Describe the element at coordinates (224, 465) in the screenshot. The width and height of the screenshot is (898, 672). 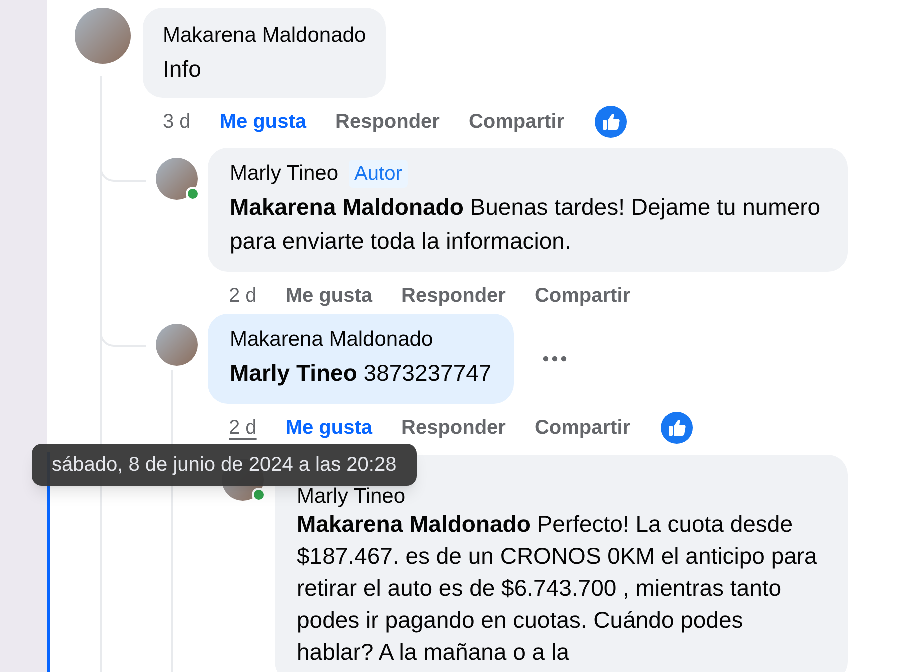
I see `date-tooltip: sábado, 8 de junio de 2024 a las 20:28` at that location.